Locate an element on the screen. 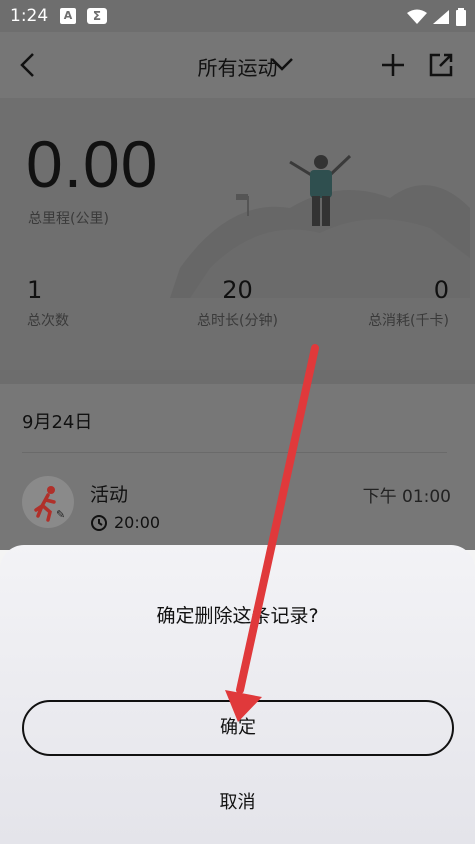  list-separator is located at coordinates (237, 377).